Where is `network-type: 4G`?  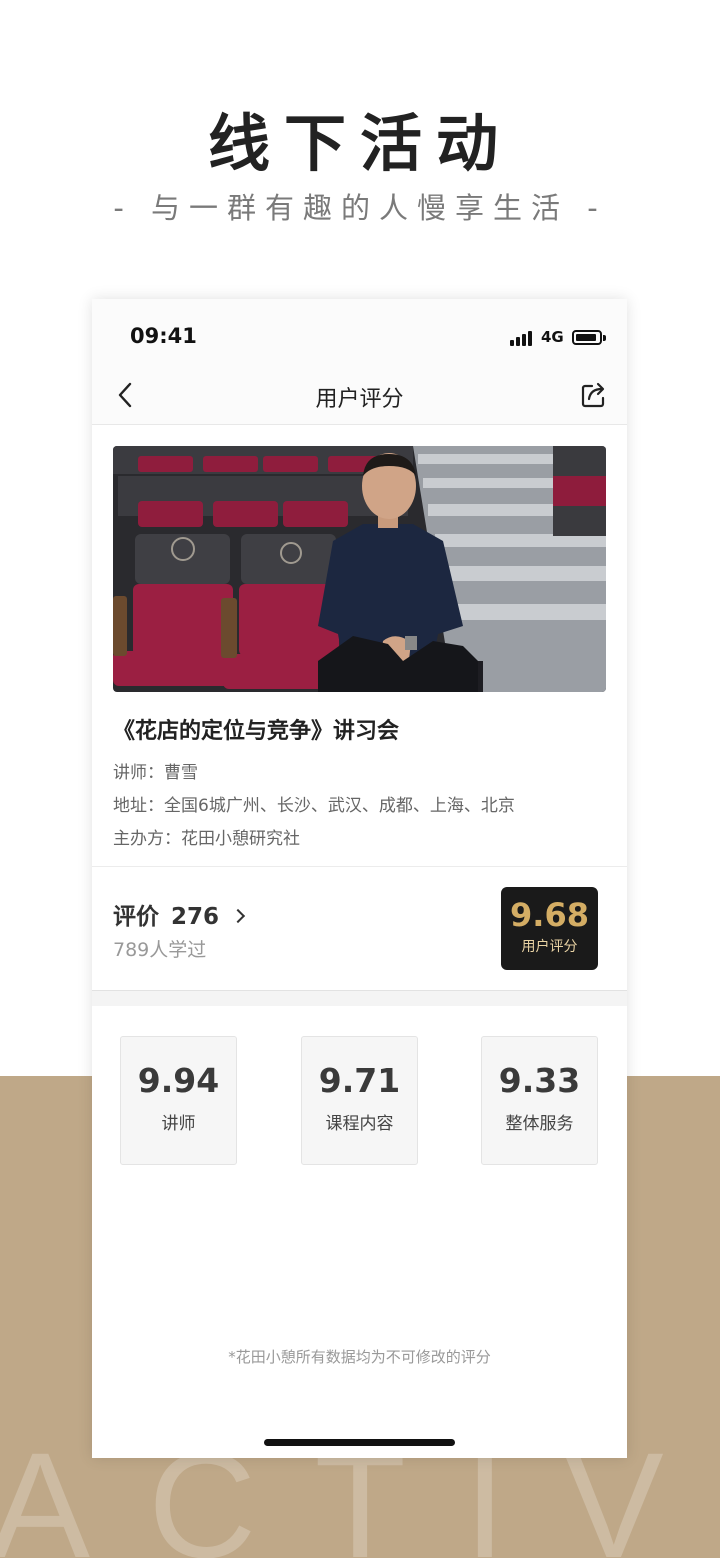 network-type: 4G is located at coordinates (552, 337).